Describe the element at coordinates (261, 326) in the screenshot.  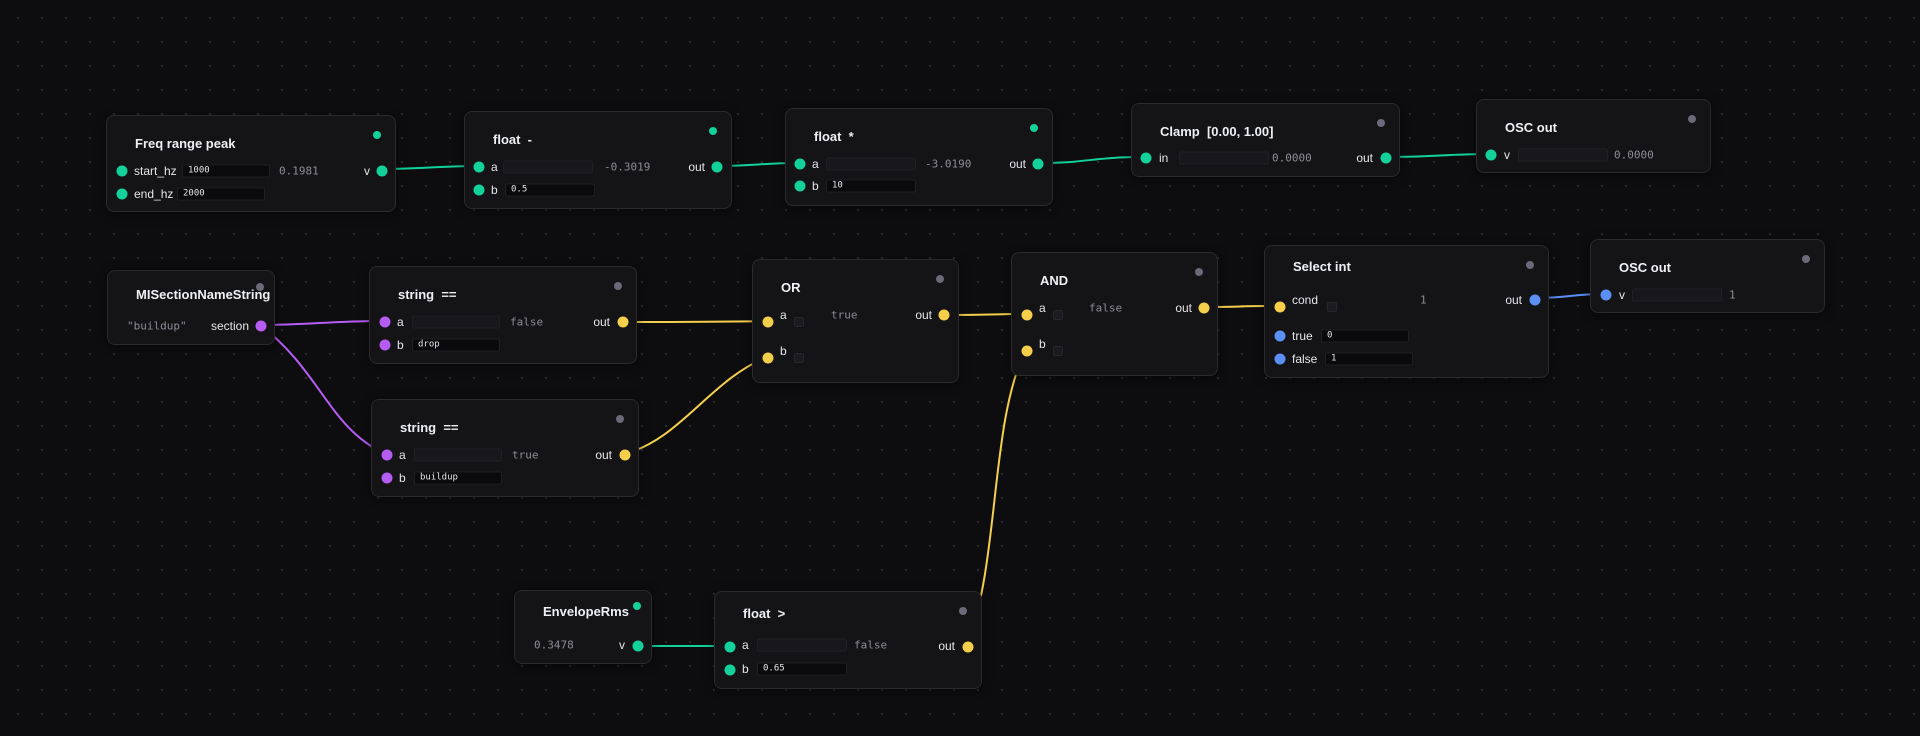
I see `output-port-section` at that location.